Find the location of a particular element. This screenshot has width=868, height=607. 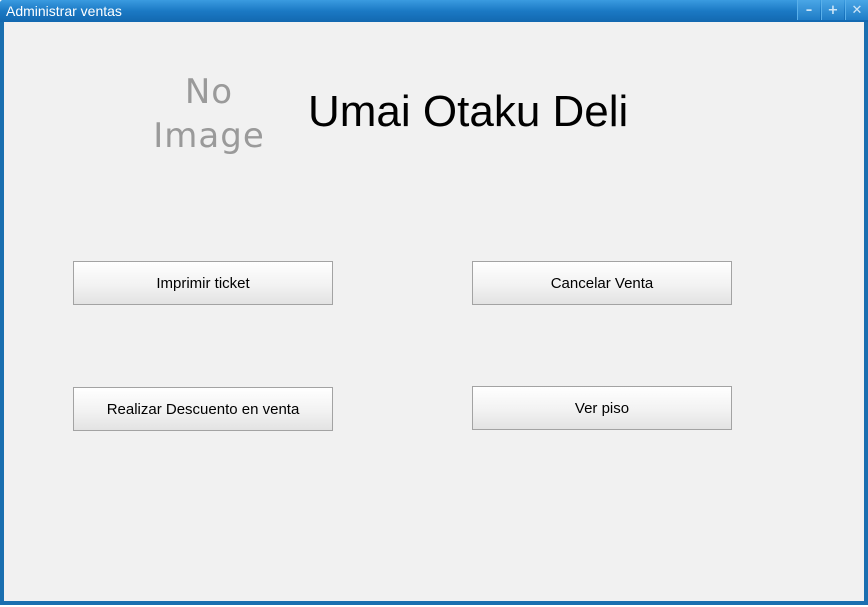

minimize-icon: – is located at coordinates (808, 10).